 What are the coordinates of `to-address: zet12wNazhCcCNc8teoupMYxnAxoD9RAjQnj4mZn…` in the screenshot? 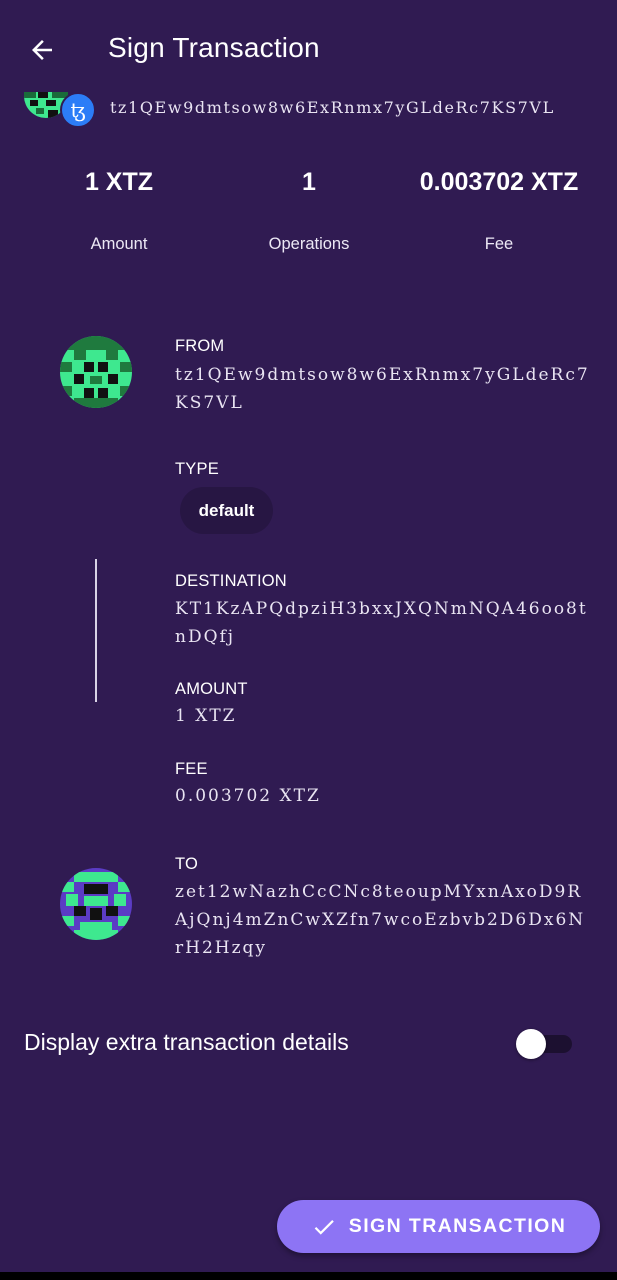 It's located at (380, 920).